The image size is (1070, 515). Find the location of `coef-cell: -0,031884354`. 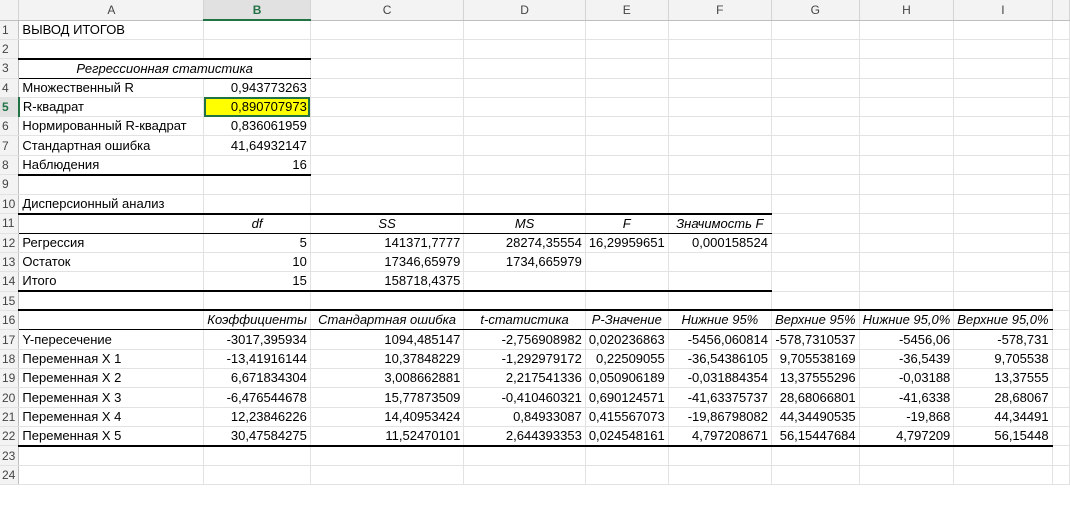

coef-cell: -0,031884354 is located at coordinates (720, 378).